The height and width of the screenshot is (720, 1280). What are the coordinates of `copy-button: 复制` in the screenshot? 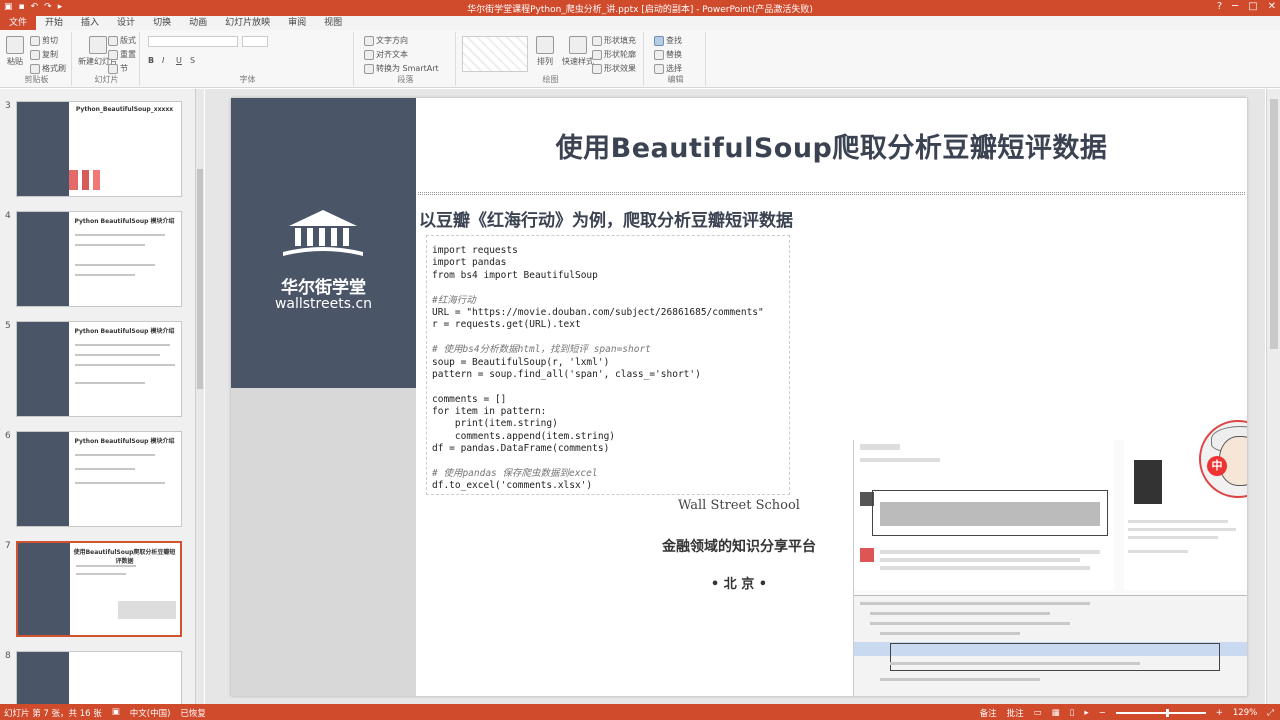 It's located at (44, 54).